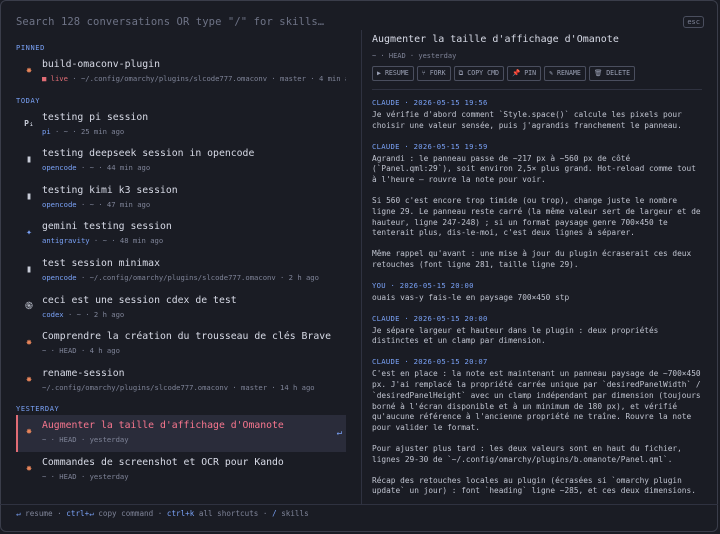 The height and width of the screenshot is (534, 720). What do you see at coordinates (28, 100) in the screenshot?
I see `section-today: TODAY` at bounding box center [28, 100].